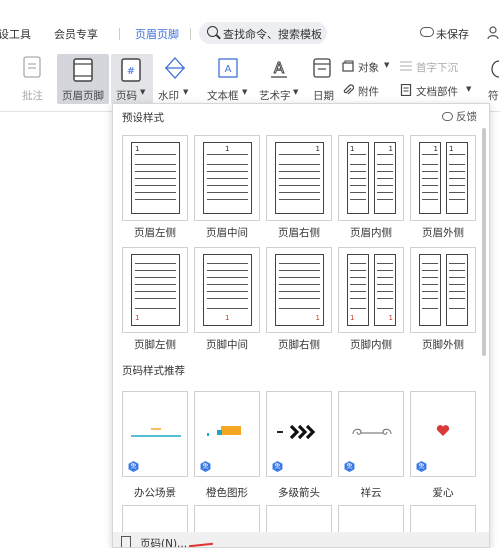  What do you see at coordinates (437, 67) in the screenshot?
I see `dropcap-button: 首字下沉` at bounding box center [437, 67].